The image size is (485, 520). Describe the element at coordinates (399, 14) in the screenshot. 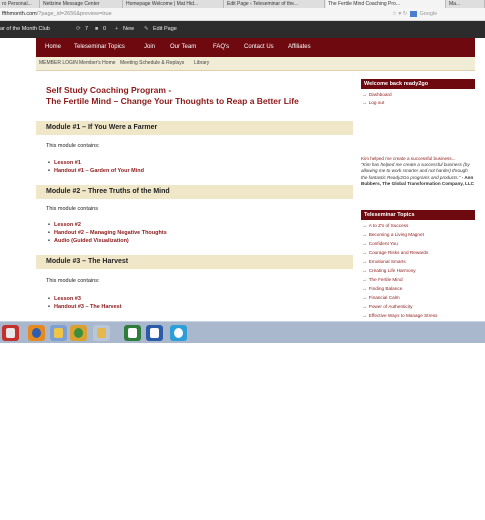

I see `dropdown-icon: ▾` at that location.